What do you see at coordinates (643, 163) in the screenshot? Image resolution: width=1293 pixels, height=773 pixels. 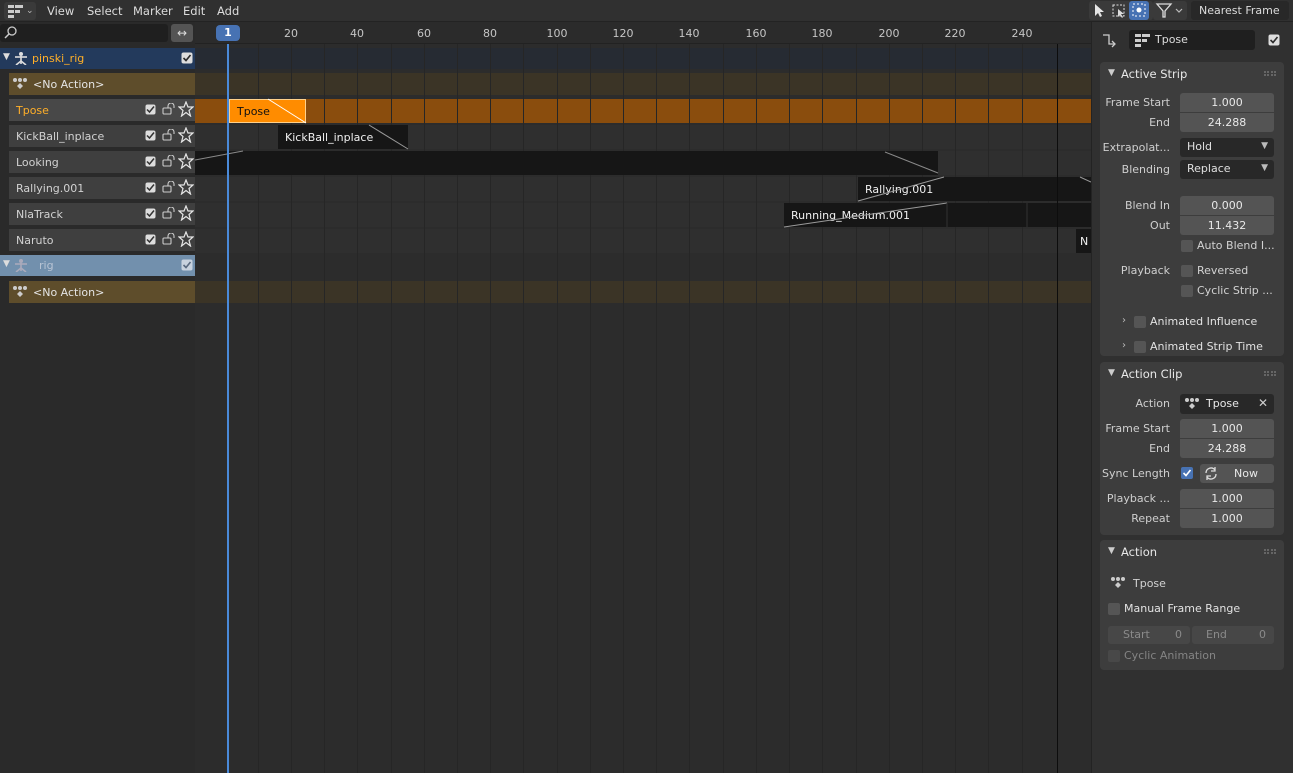 I see `blend-ramp-lines` at bounding box center [643, 163].